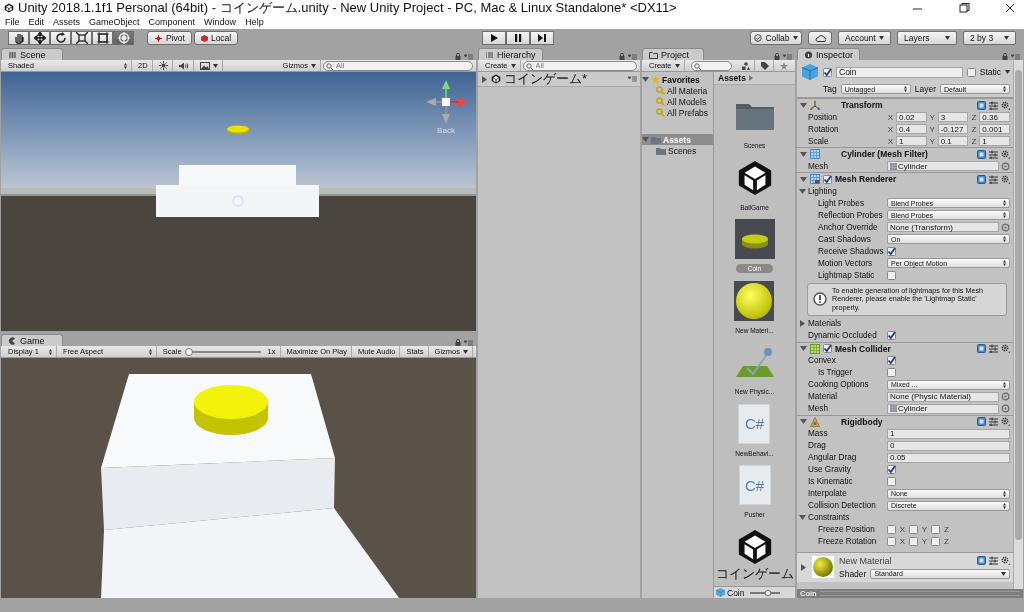 This screenshot has width=1024, height=612. Describe the element at coordinates (163, 65) in the screenshot. I see `sun-icon` at that location.